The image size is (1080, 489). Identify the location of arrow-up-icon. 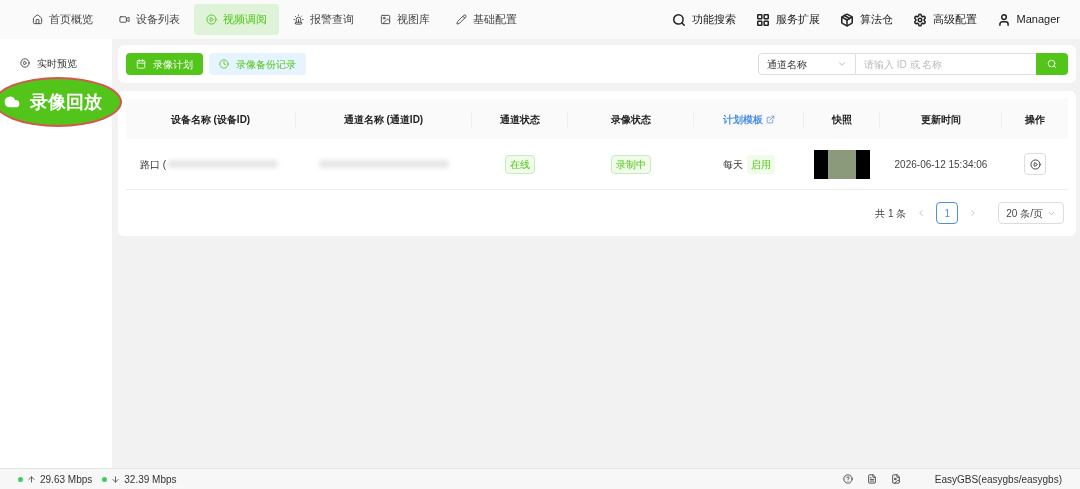
(31, 479).